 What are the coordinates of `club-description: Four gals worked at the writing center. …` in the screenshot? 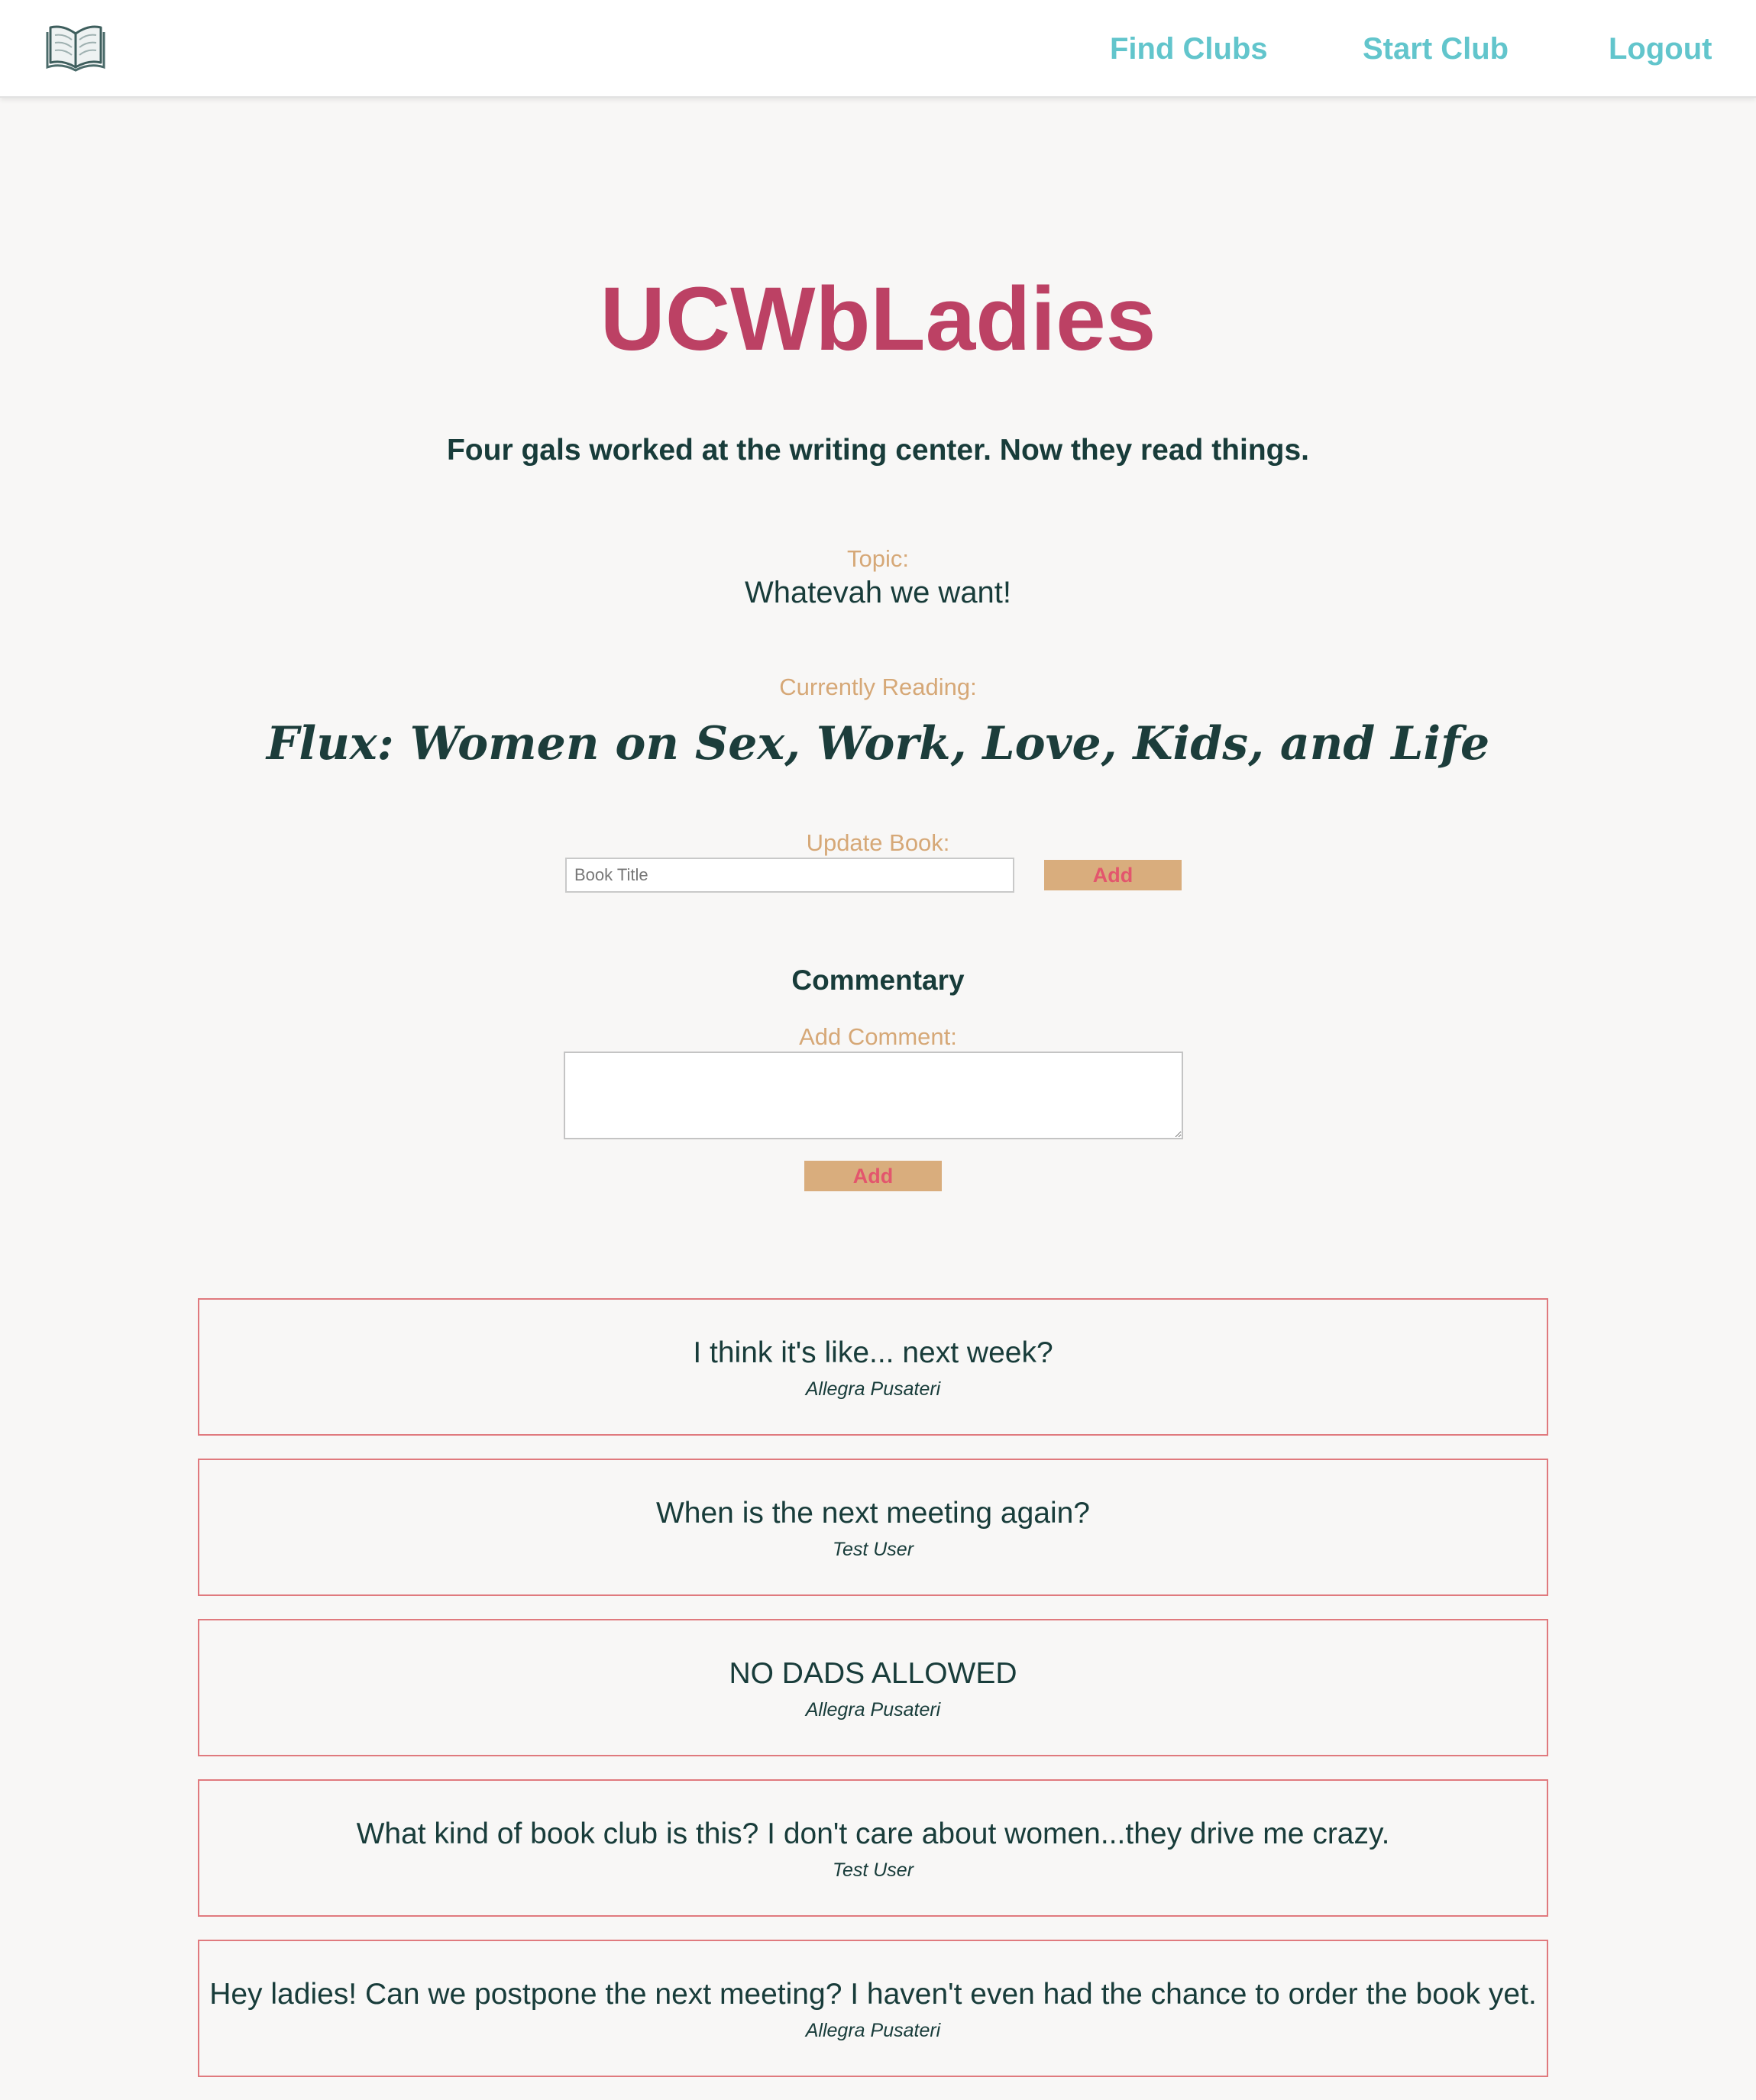 It's located at (878, 450).